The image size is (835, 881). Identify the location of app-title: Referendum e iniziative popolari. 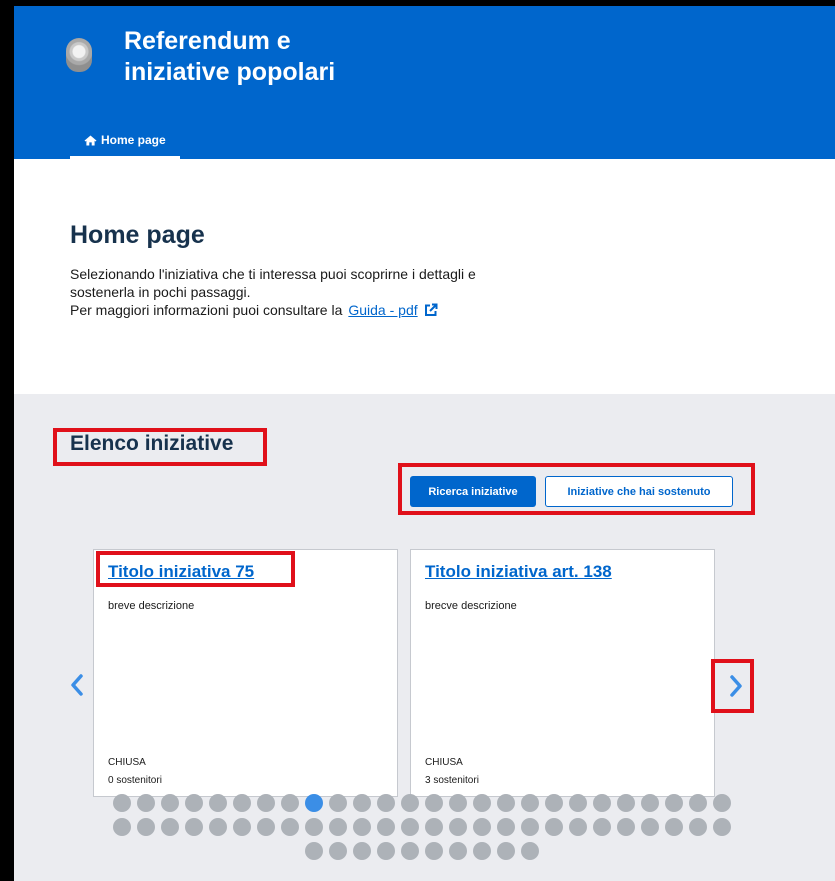
(324, 57).